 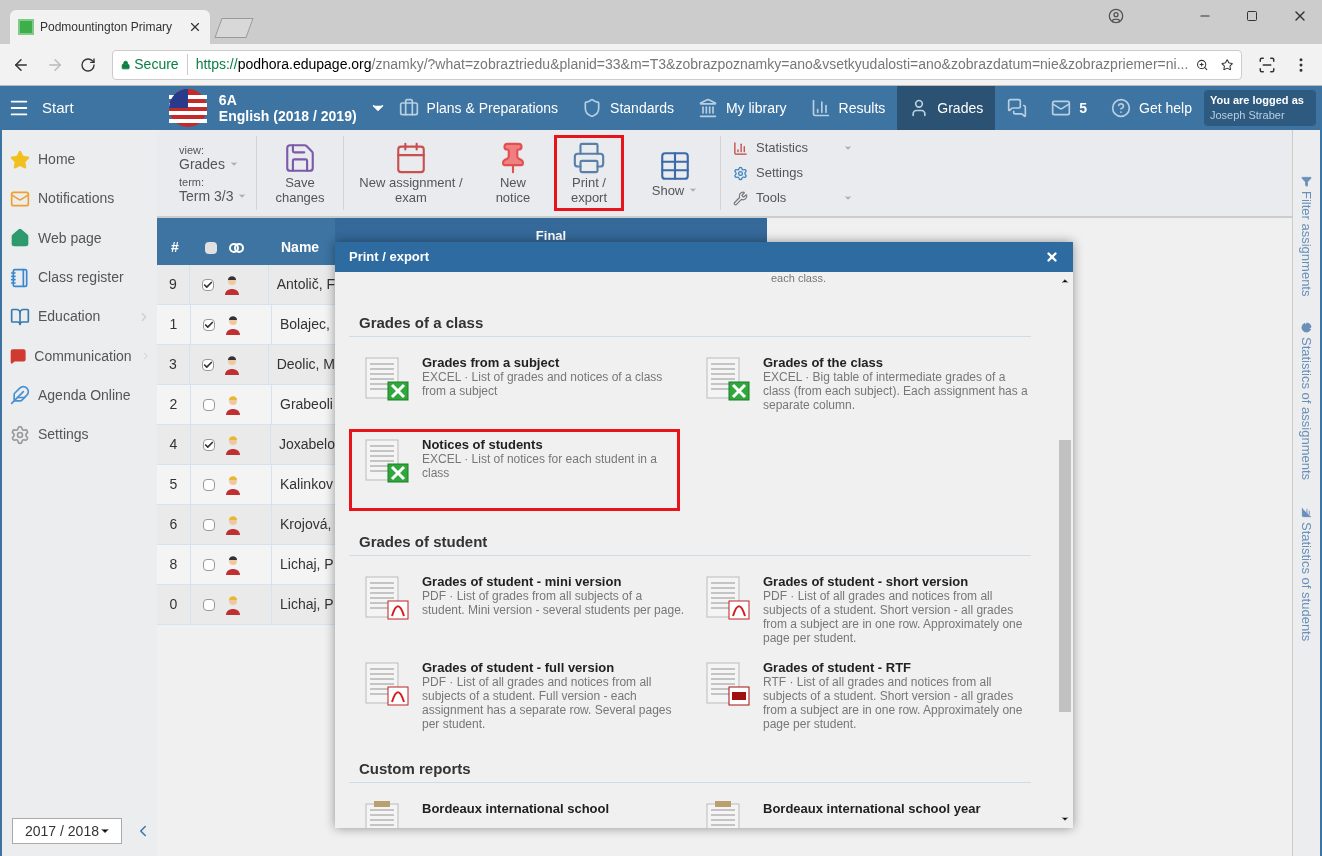 I want to click on table-row: 1 Bolajec,, so click(x=246, y=325).